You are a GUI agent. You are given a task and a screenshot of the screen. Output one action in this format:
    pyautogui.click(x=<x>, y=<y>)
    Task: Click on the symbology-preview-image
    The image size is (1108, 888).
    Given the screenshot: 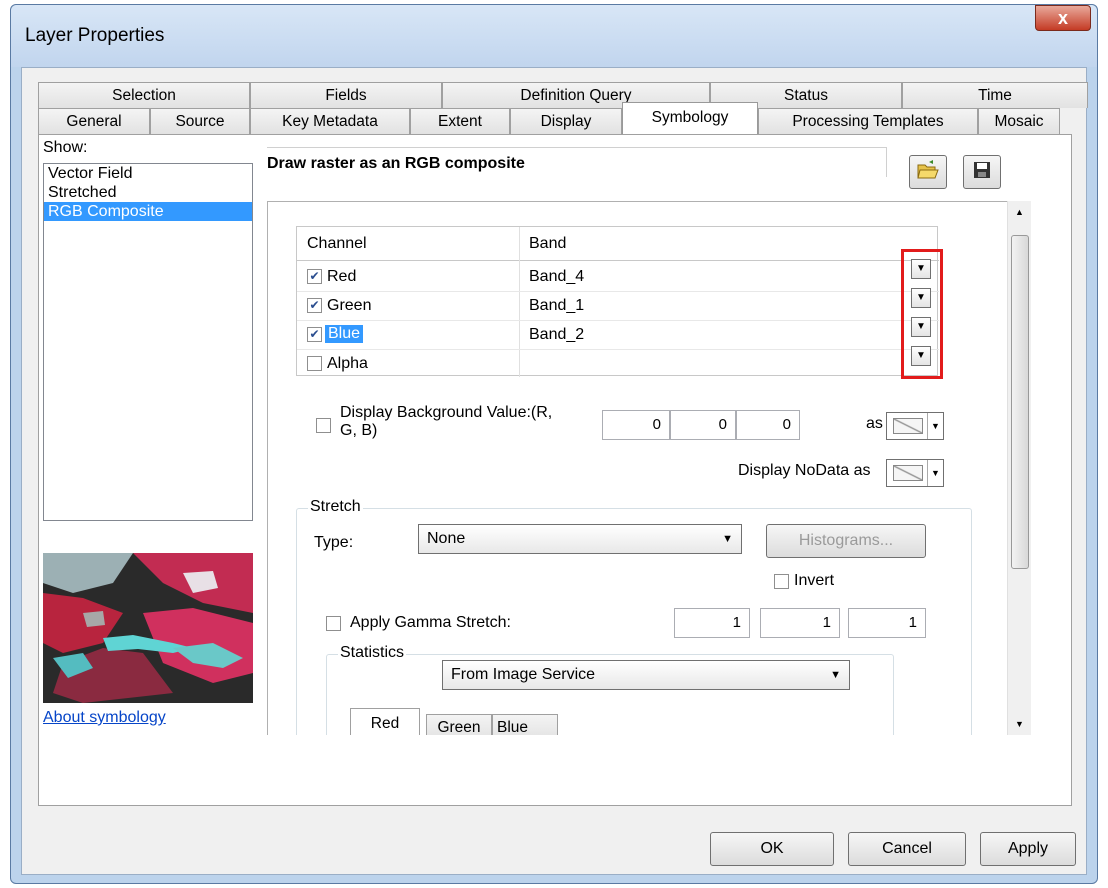 What is the action you would take?
    pyautogui.click(x=148, y=628)
    